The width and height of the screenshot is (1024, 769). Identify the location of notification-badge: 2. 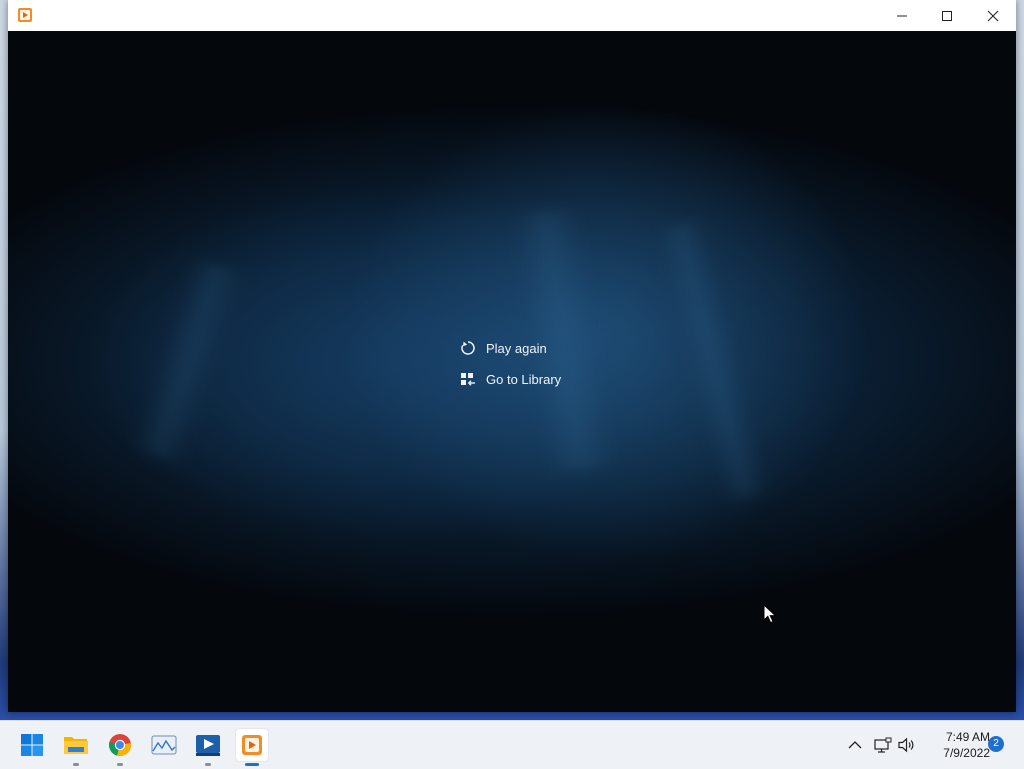
(996, 744).